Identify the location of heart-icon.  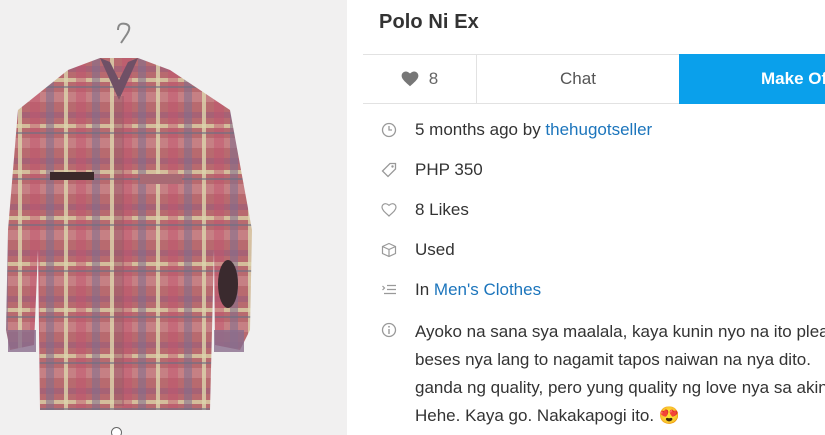
(410, 79).